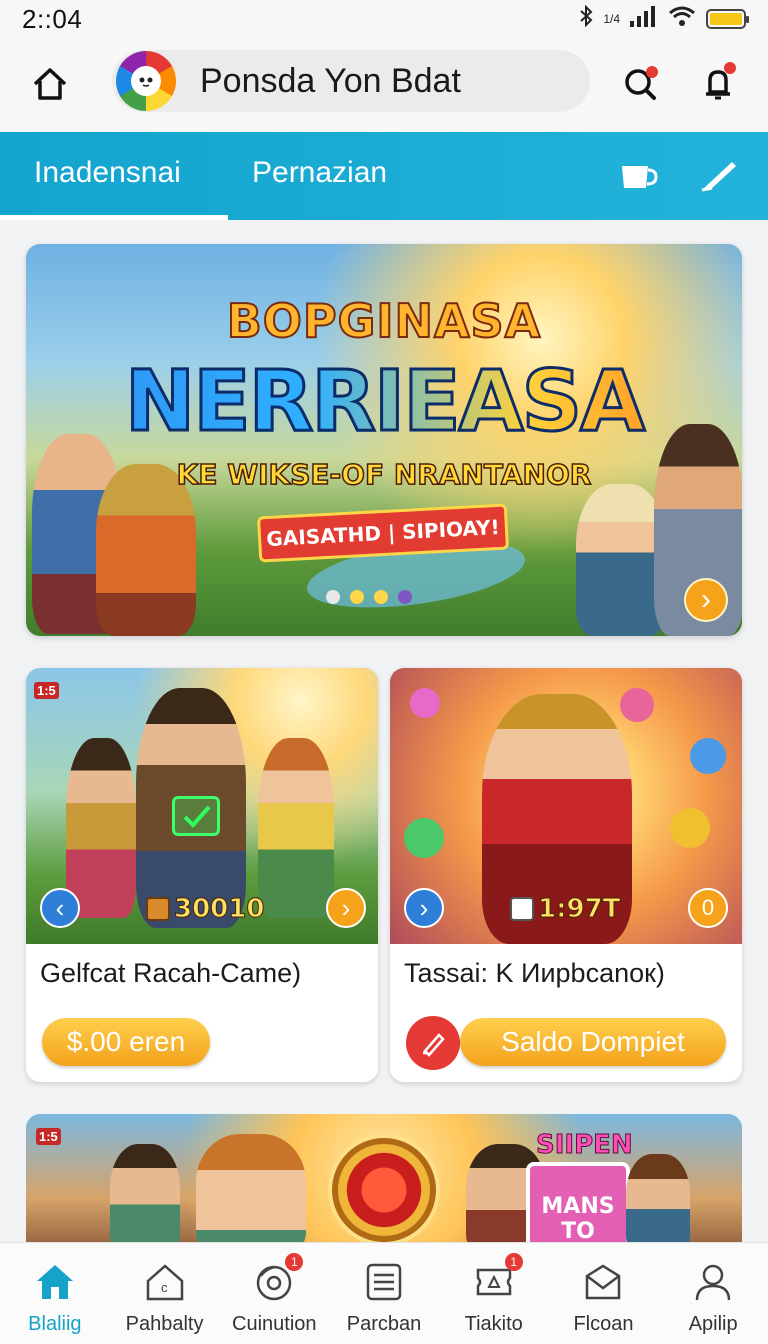  I want to click on search-bar: Ponsda Yon Bdat, so click(351, 81).